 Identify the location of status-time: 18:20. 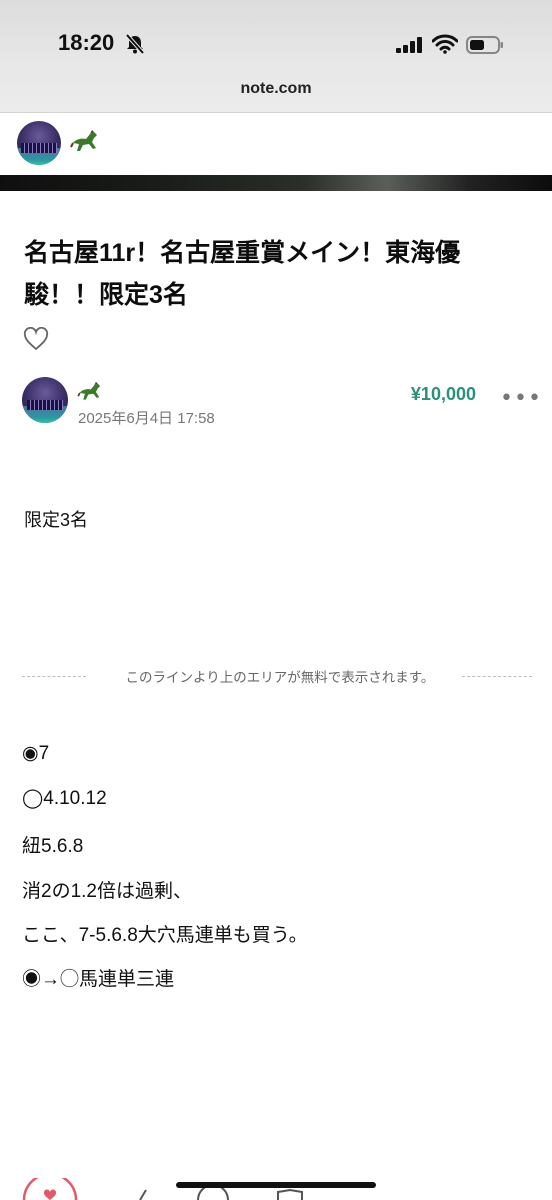
(86, 42).